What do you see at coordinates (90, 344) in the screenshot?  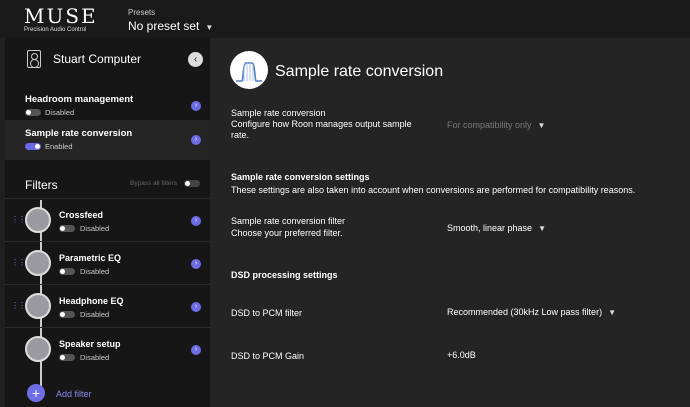 I see `filter-name: Speaker setup` at bounding box center [90, 344].